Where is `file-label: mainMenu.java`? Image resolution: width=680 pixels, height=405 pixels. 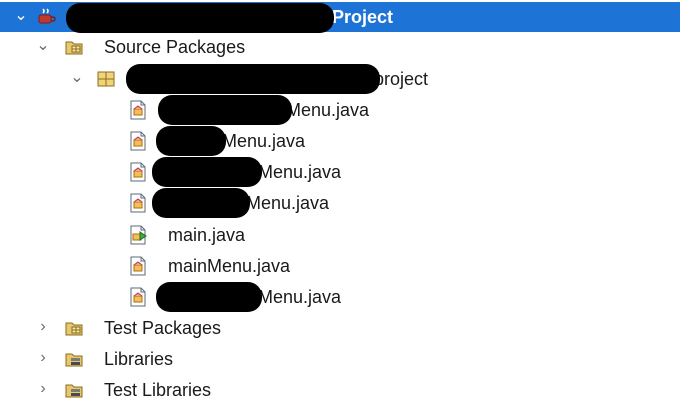 file-label: mainMenu.java is located at coordinates (229, 266).